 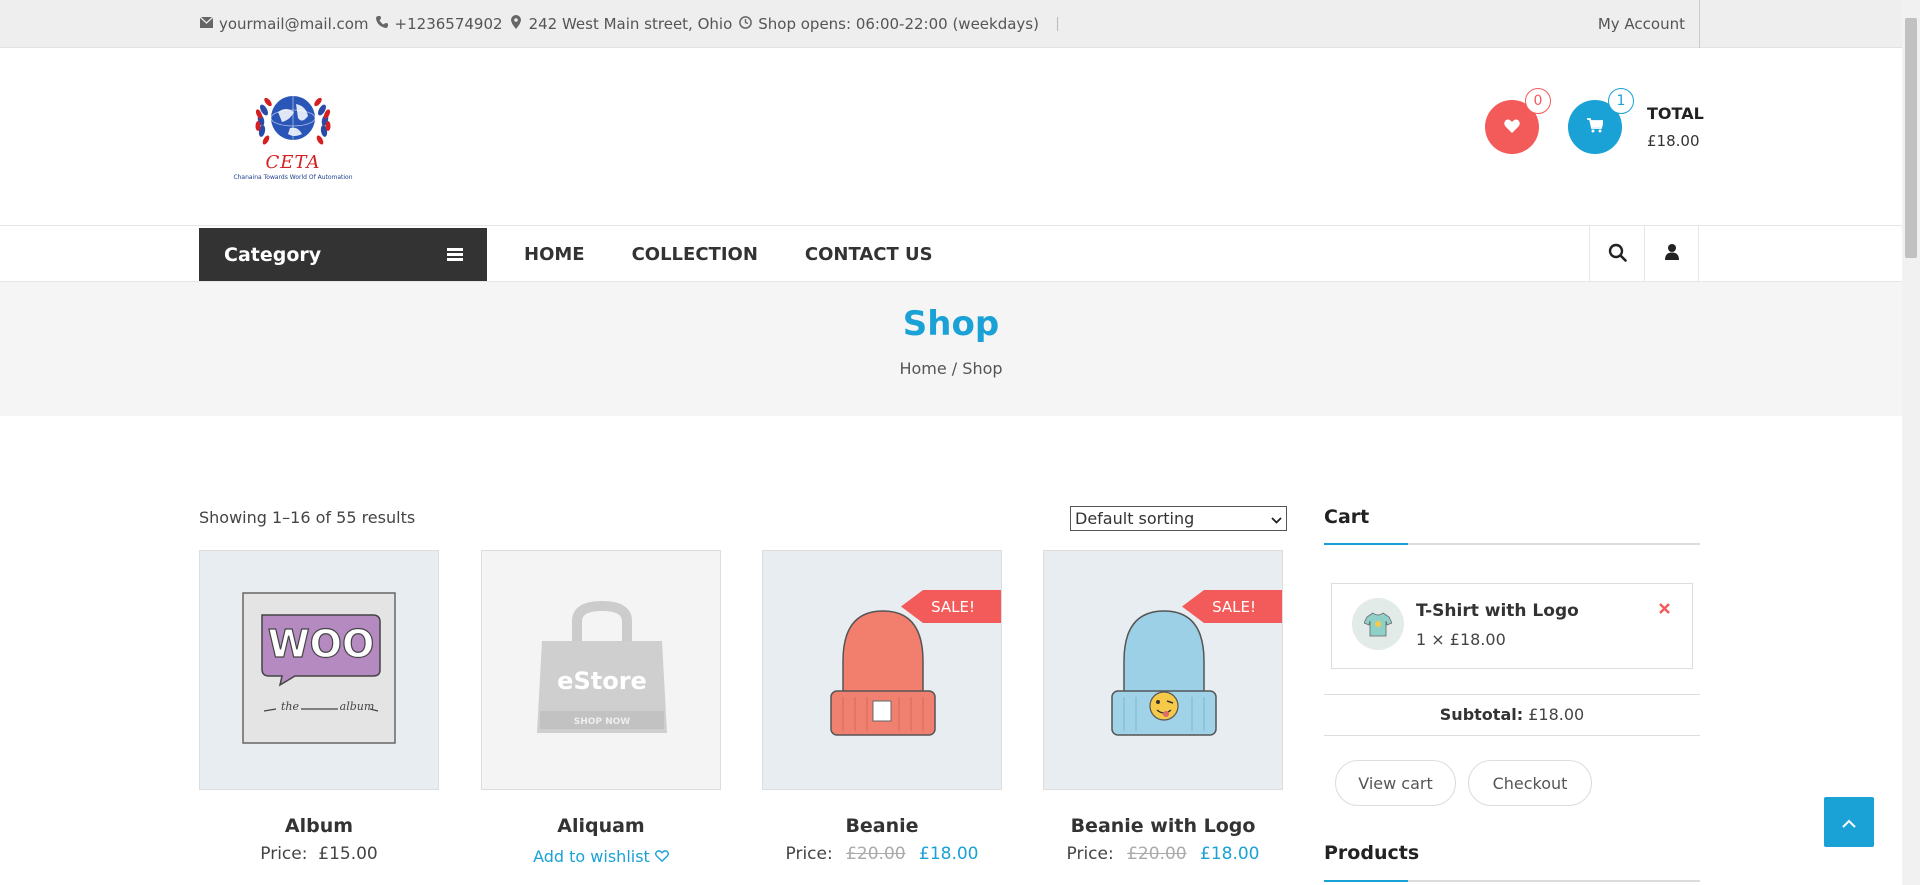 I want to click on subtotal-label: Subtotal:, so click(x=1481, y=714).